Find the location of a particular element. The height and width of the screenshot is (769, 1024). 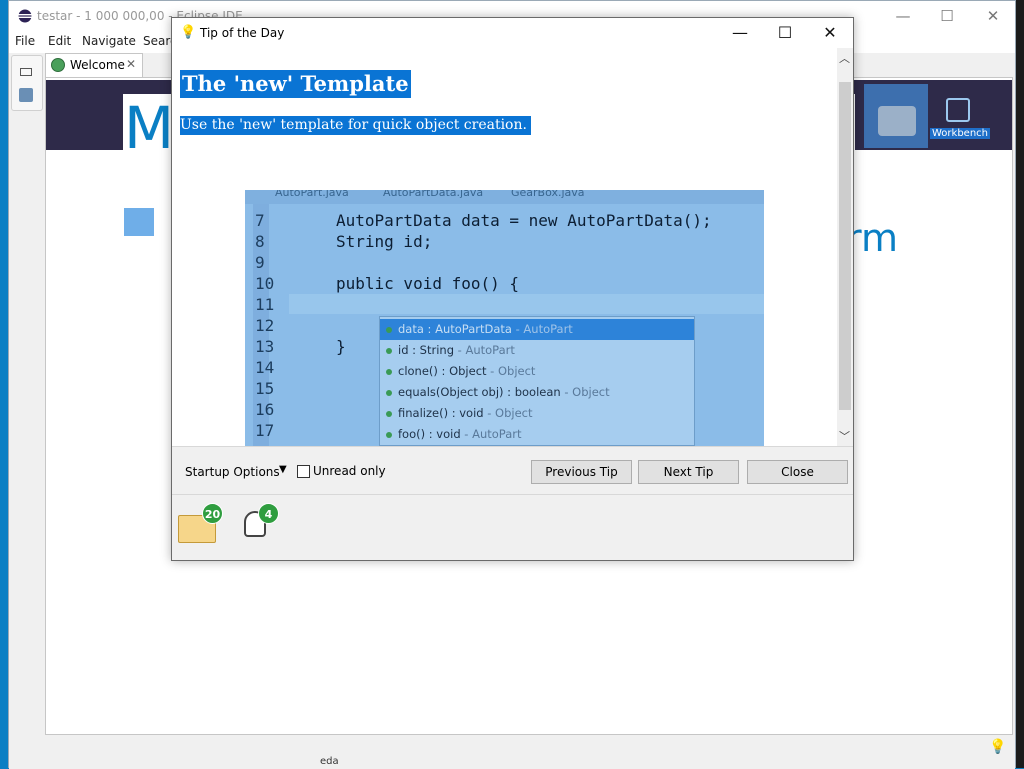

code-line: AutoPartData data = new AutoPartData(); is located at coordinates (524, 220).